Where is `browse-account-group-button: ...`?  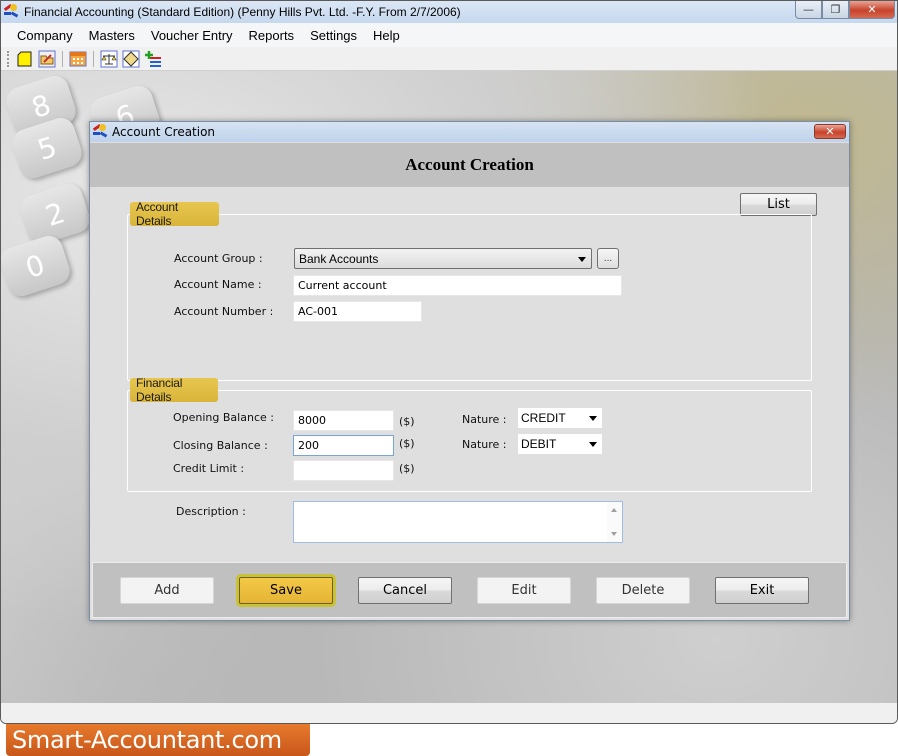
browse-account-group-button: ... is located at coordinates (608, 258).